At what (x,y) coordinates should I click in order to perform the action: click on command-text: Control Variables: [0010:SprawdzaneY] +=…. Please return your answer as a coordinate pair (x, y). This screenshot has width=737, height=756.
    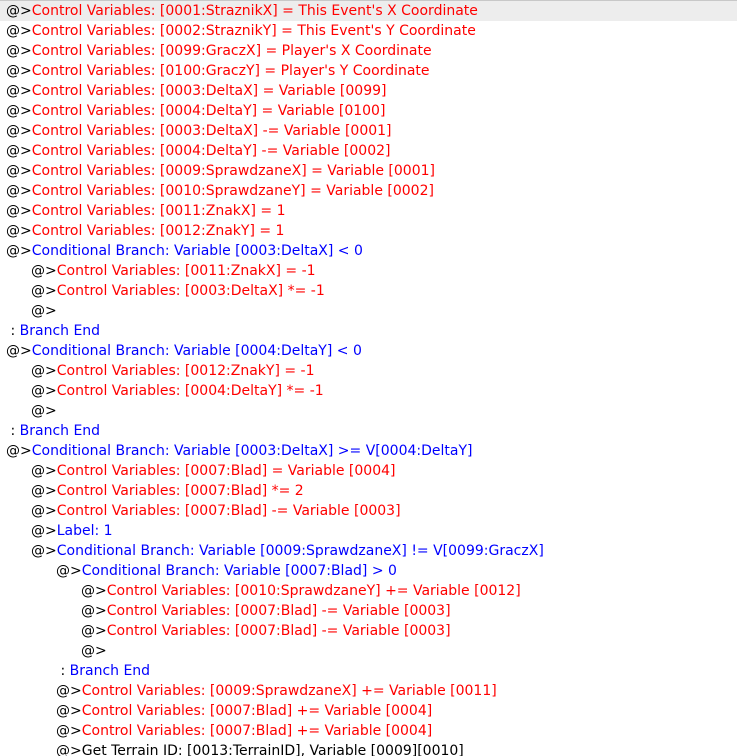
    Looking at the image, I should click on (313, 591).